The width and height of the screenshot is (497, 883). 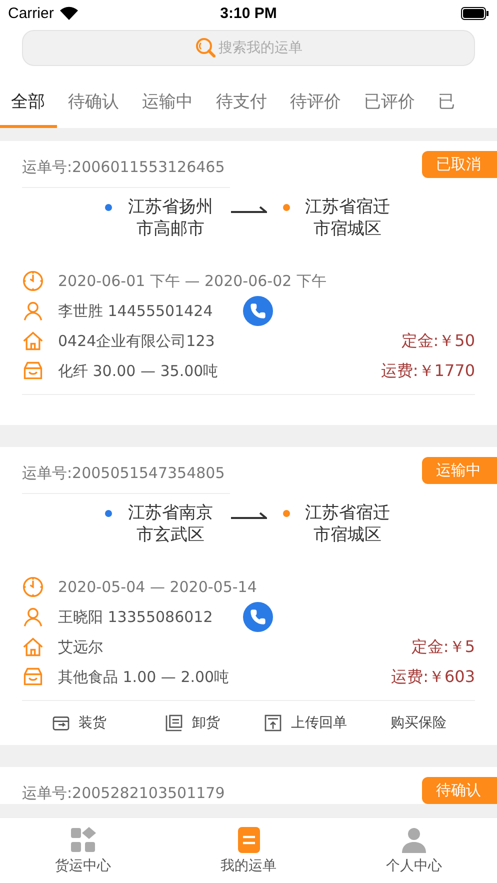 What do you see at coordinates (427, 371) in the screenshot?
I see `freight-amount: 运费:￥1770` at bounding box center [427, 371].